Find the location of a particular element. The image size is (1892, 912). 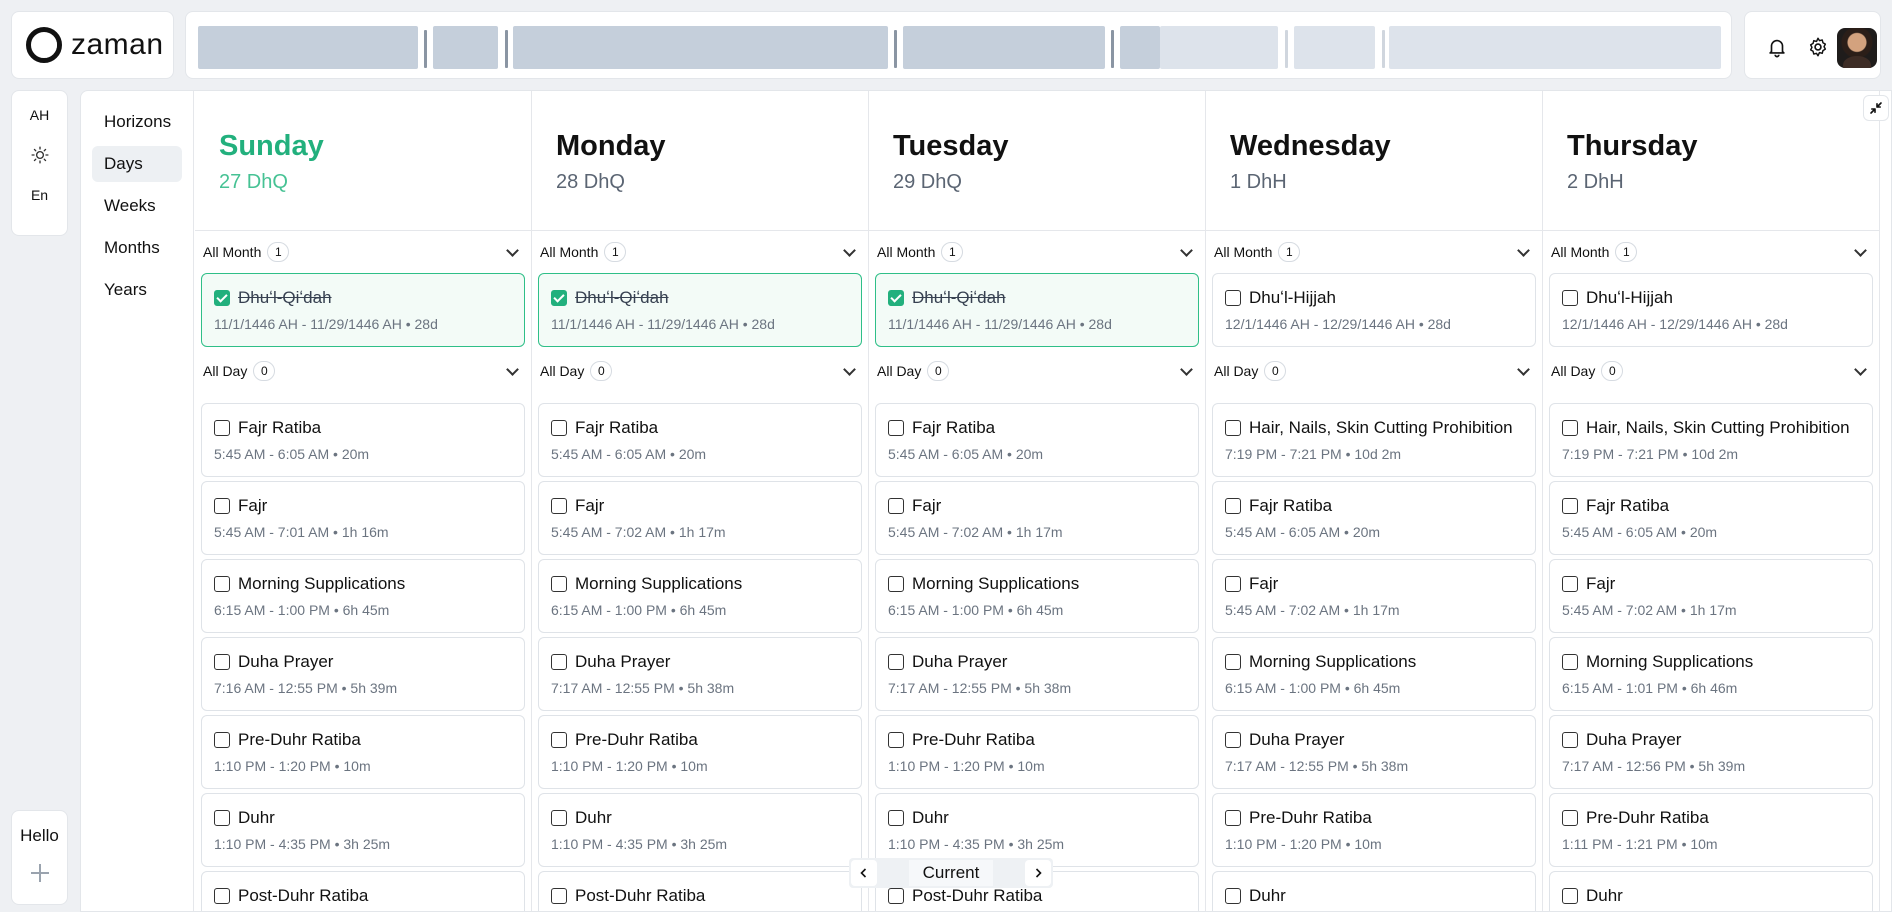

day-header: Thursday 2 DhH is located at coordinates (1711, 161).